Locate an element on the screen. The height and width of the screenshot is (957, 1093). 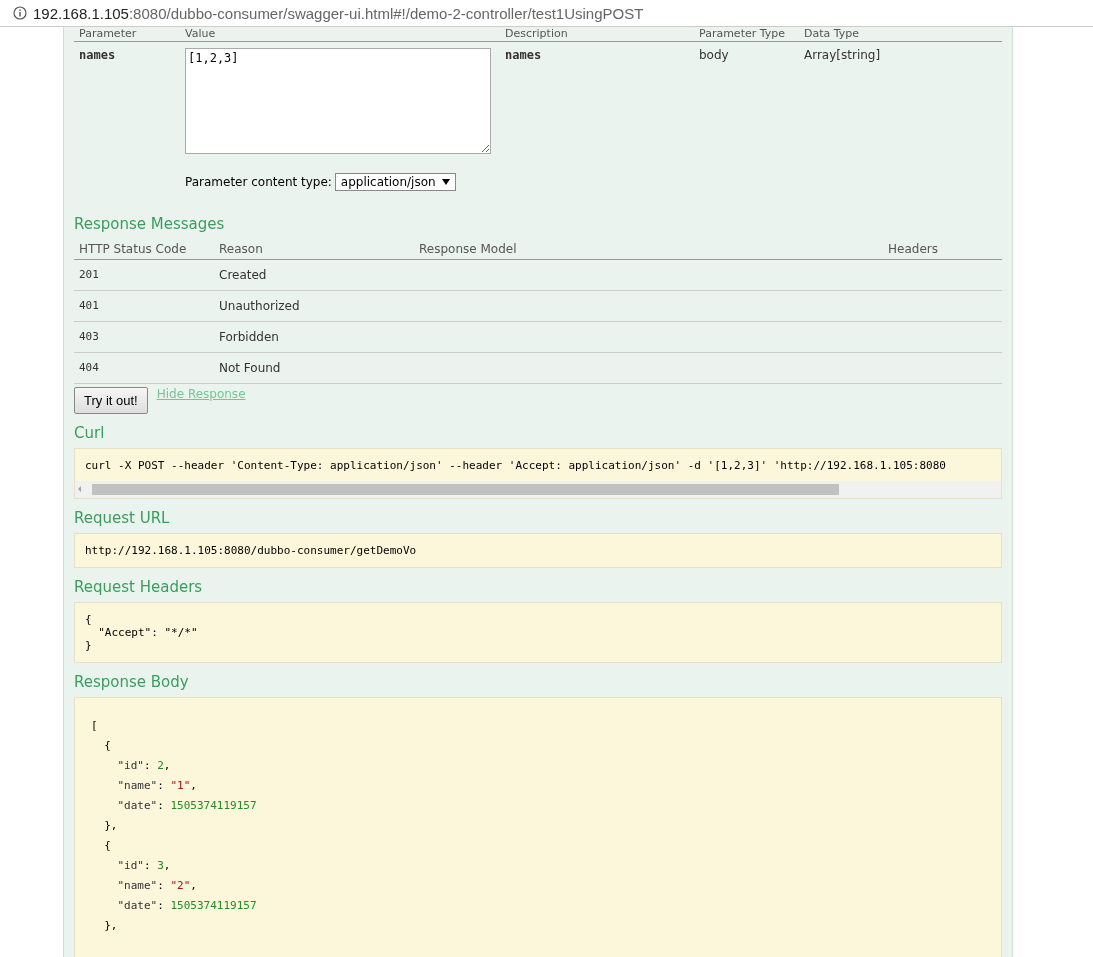
reason-text: Created is located at coordinates (243, 275).